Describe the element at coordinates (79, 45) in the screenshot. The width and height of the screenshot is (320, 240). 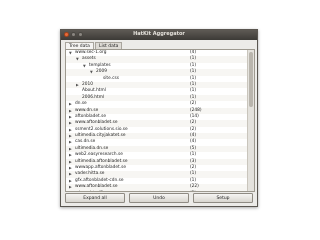
I see `tab-tree-data: Tree data` at that location.